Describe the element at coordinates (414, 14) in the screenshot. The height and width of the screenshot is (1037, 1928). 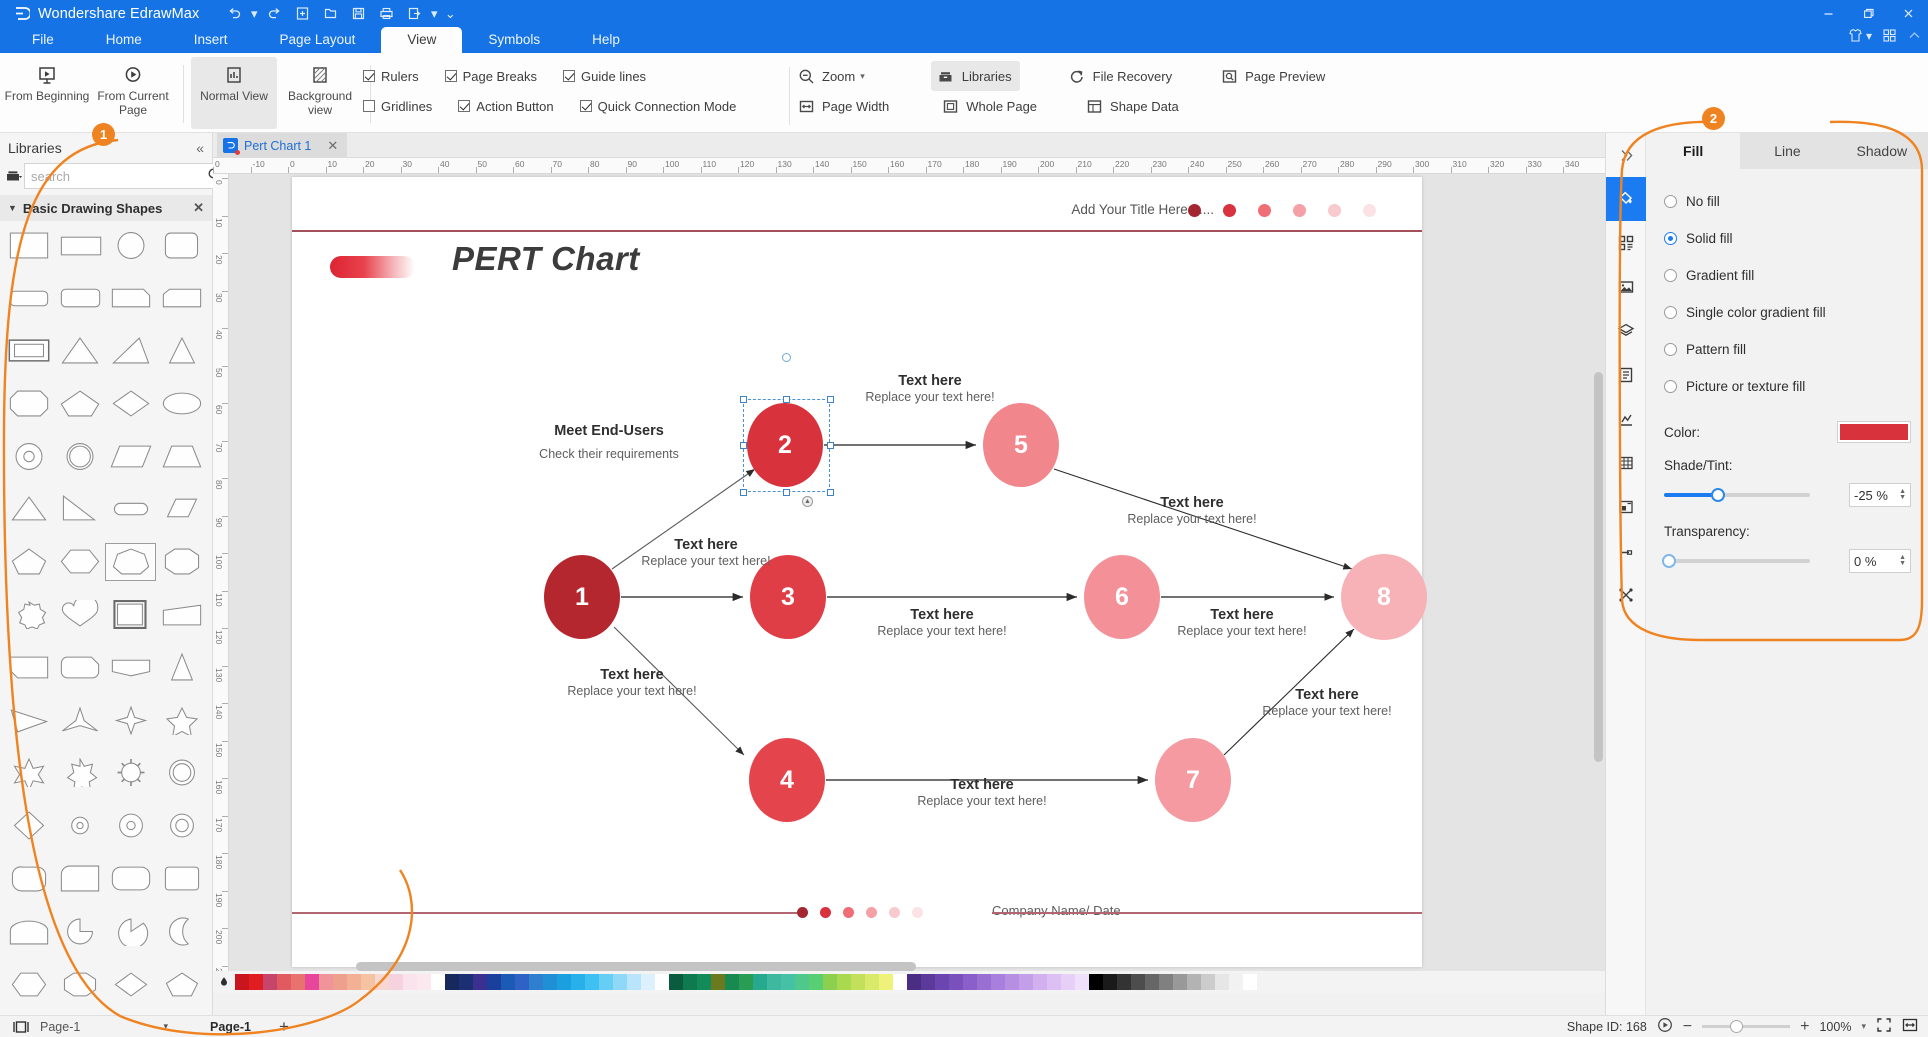
I see `export-icon` at that location.